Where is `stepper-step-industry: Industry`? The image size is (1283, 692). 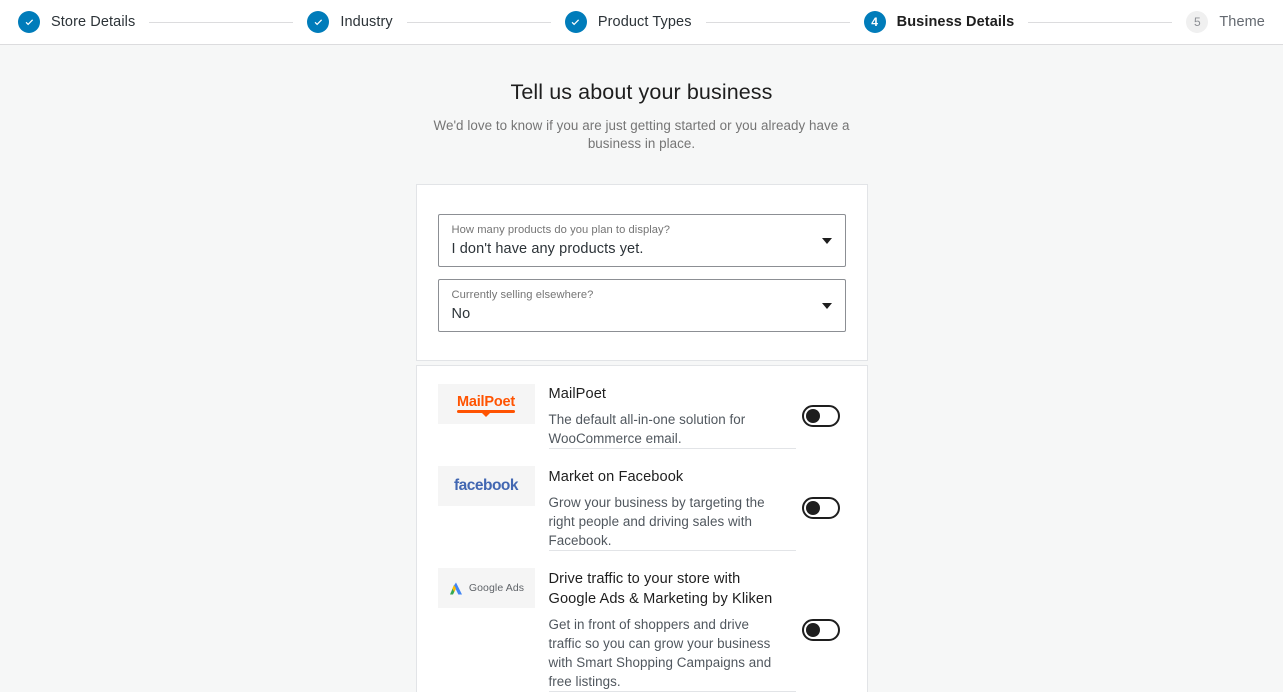
stepper-step-industry: Industry is located at coordinates (350, 22).